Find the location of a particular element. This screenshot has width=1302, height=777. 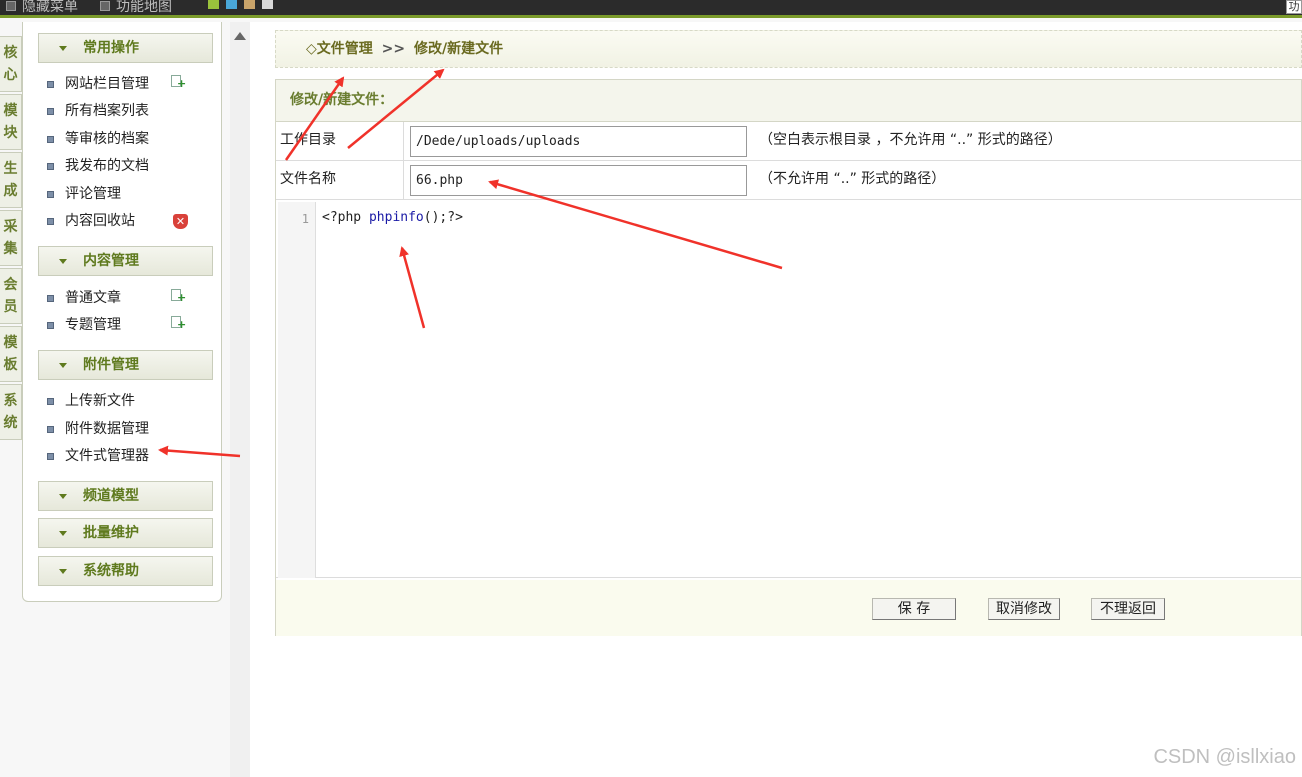

panel-title: 修改/新建文件： is located at coordinates (788, 101).